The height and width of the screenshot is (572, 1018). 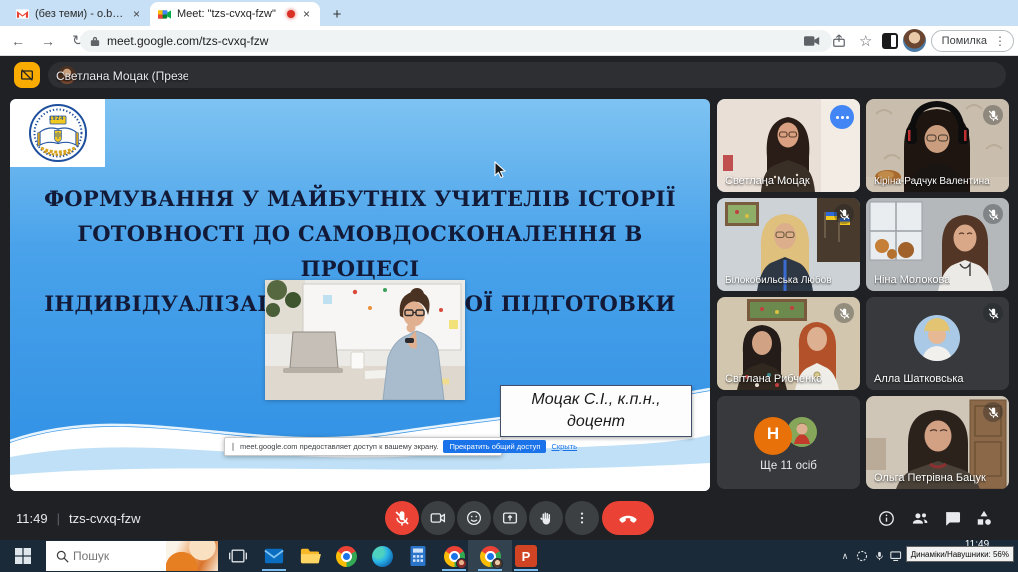 I want to click on search-input, so click(x=117, y=556).